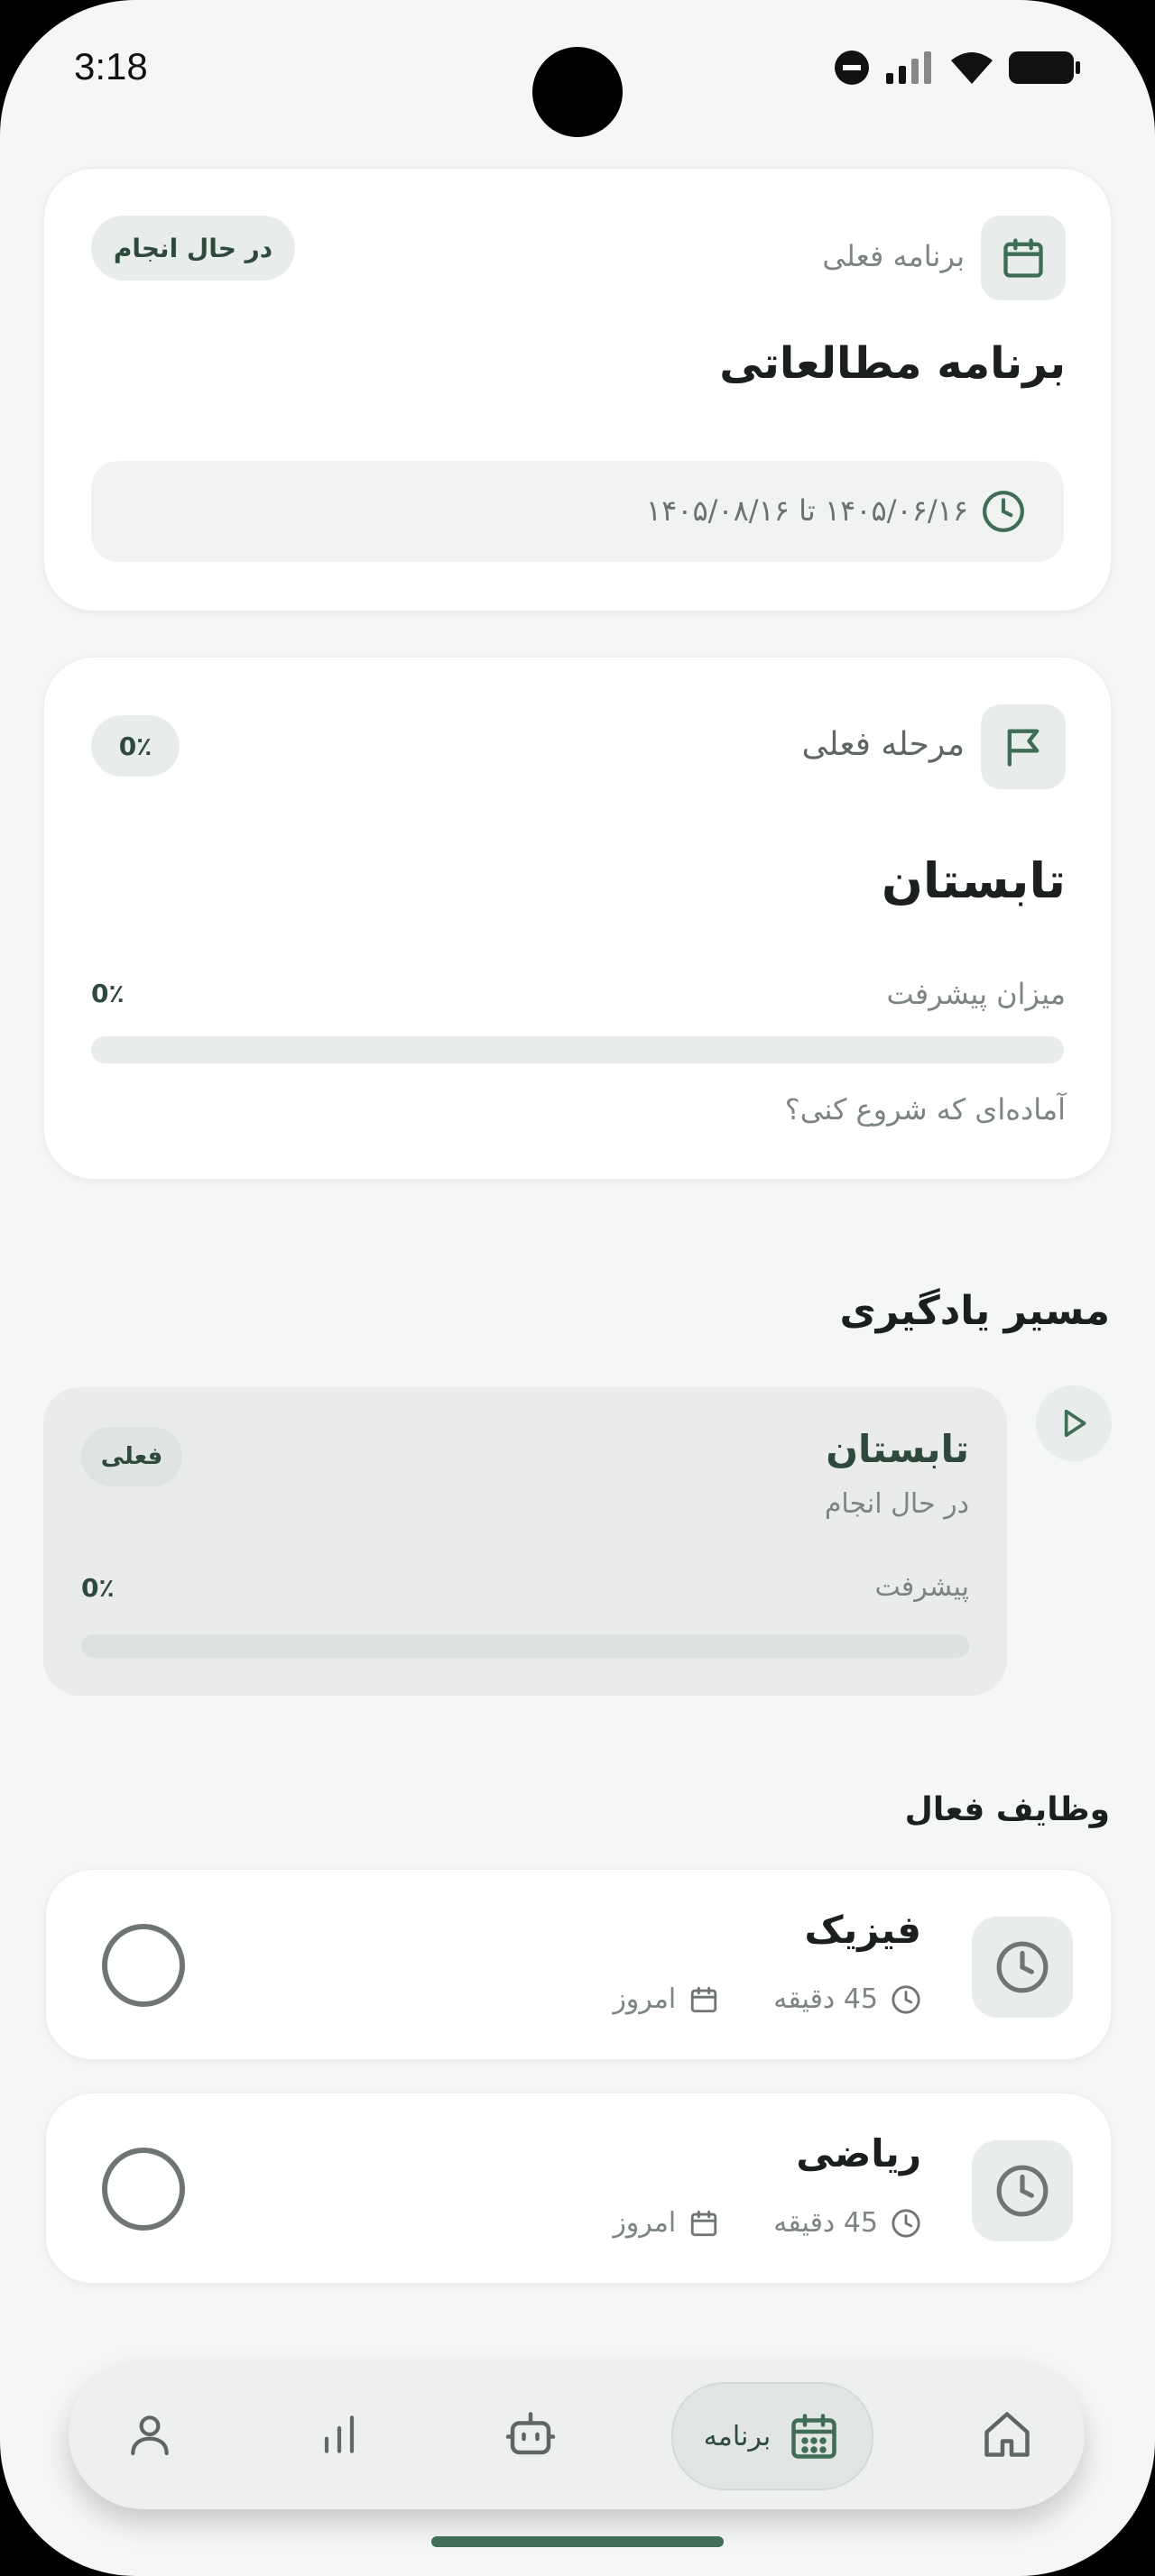 This screenshot has width=1155, height=2576. What do you see at coordinates (98, 1588) in the screenshot?
I see `learning-progress-value: 0٪` at bounding box center [98, 1588].